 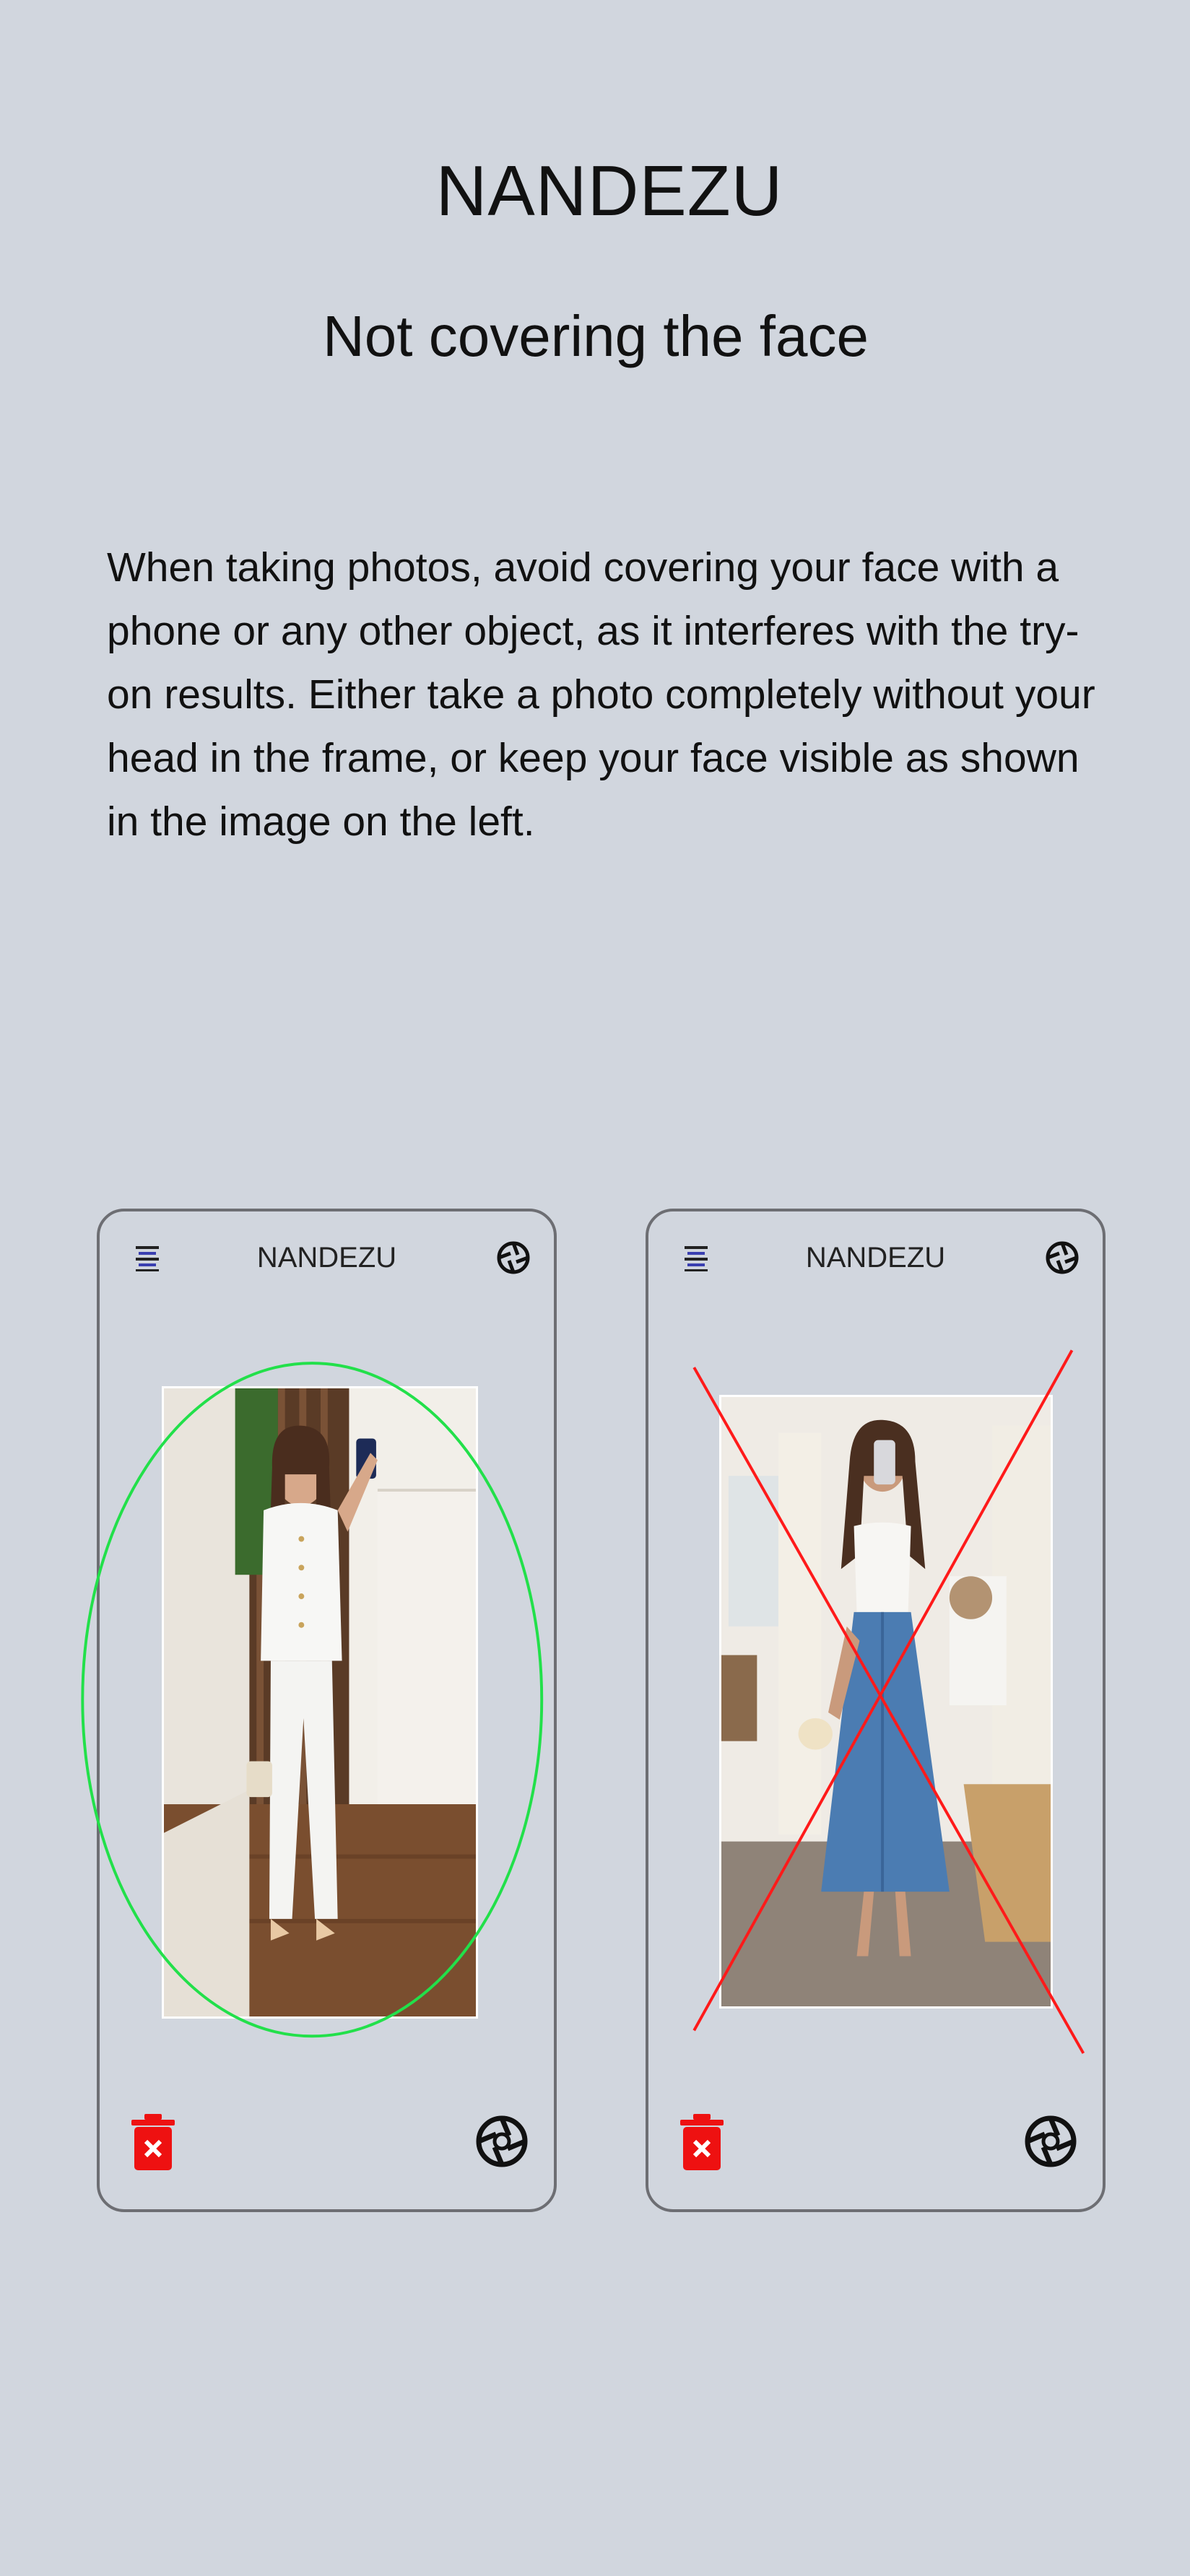 I want to click on photo-face-visible, so click(x=320, y=1702).